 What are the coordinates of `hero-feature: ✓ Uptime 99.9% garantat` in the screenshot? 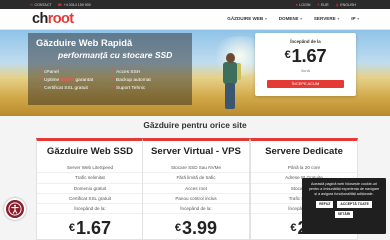 It's located at (66, 80).